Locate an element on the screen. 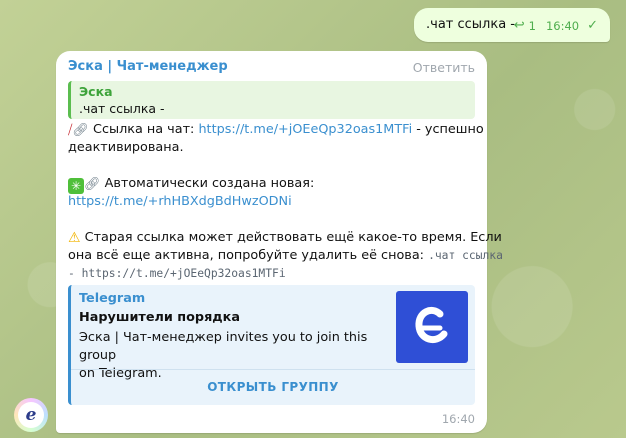  line3-text: Автоматически создана новая: is located at coordinates (209, 183).